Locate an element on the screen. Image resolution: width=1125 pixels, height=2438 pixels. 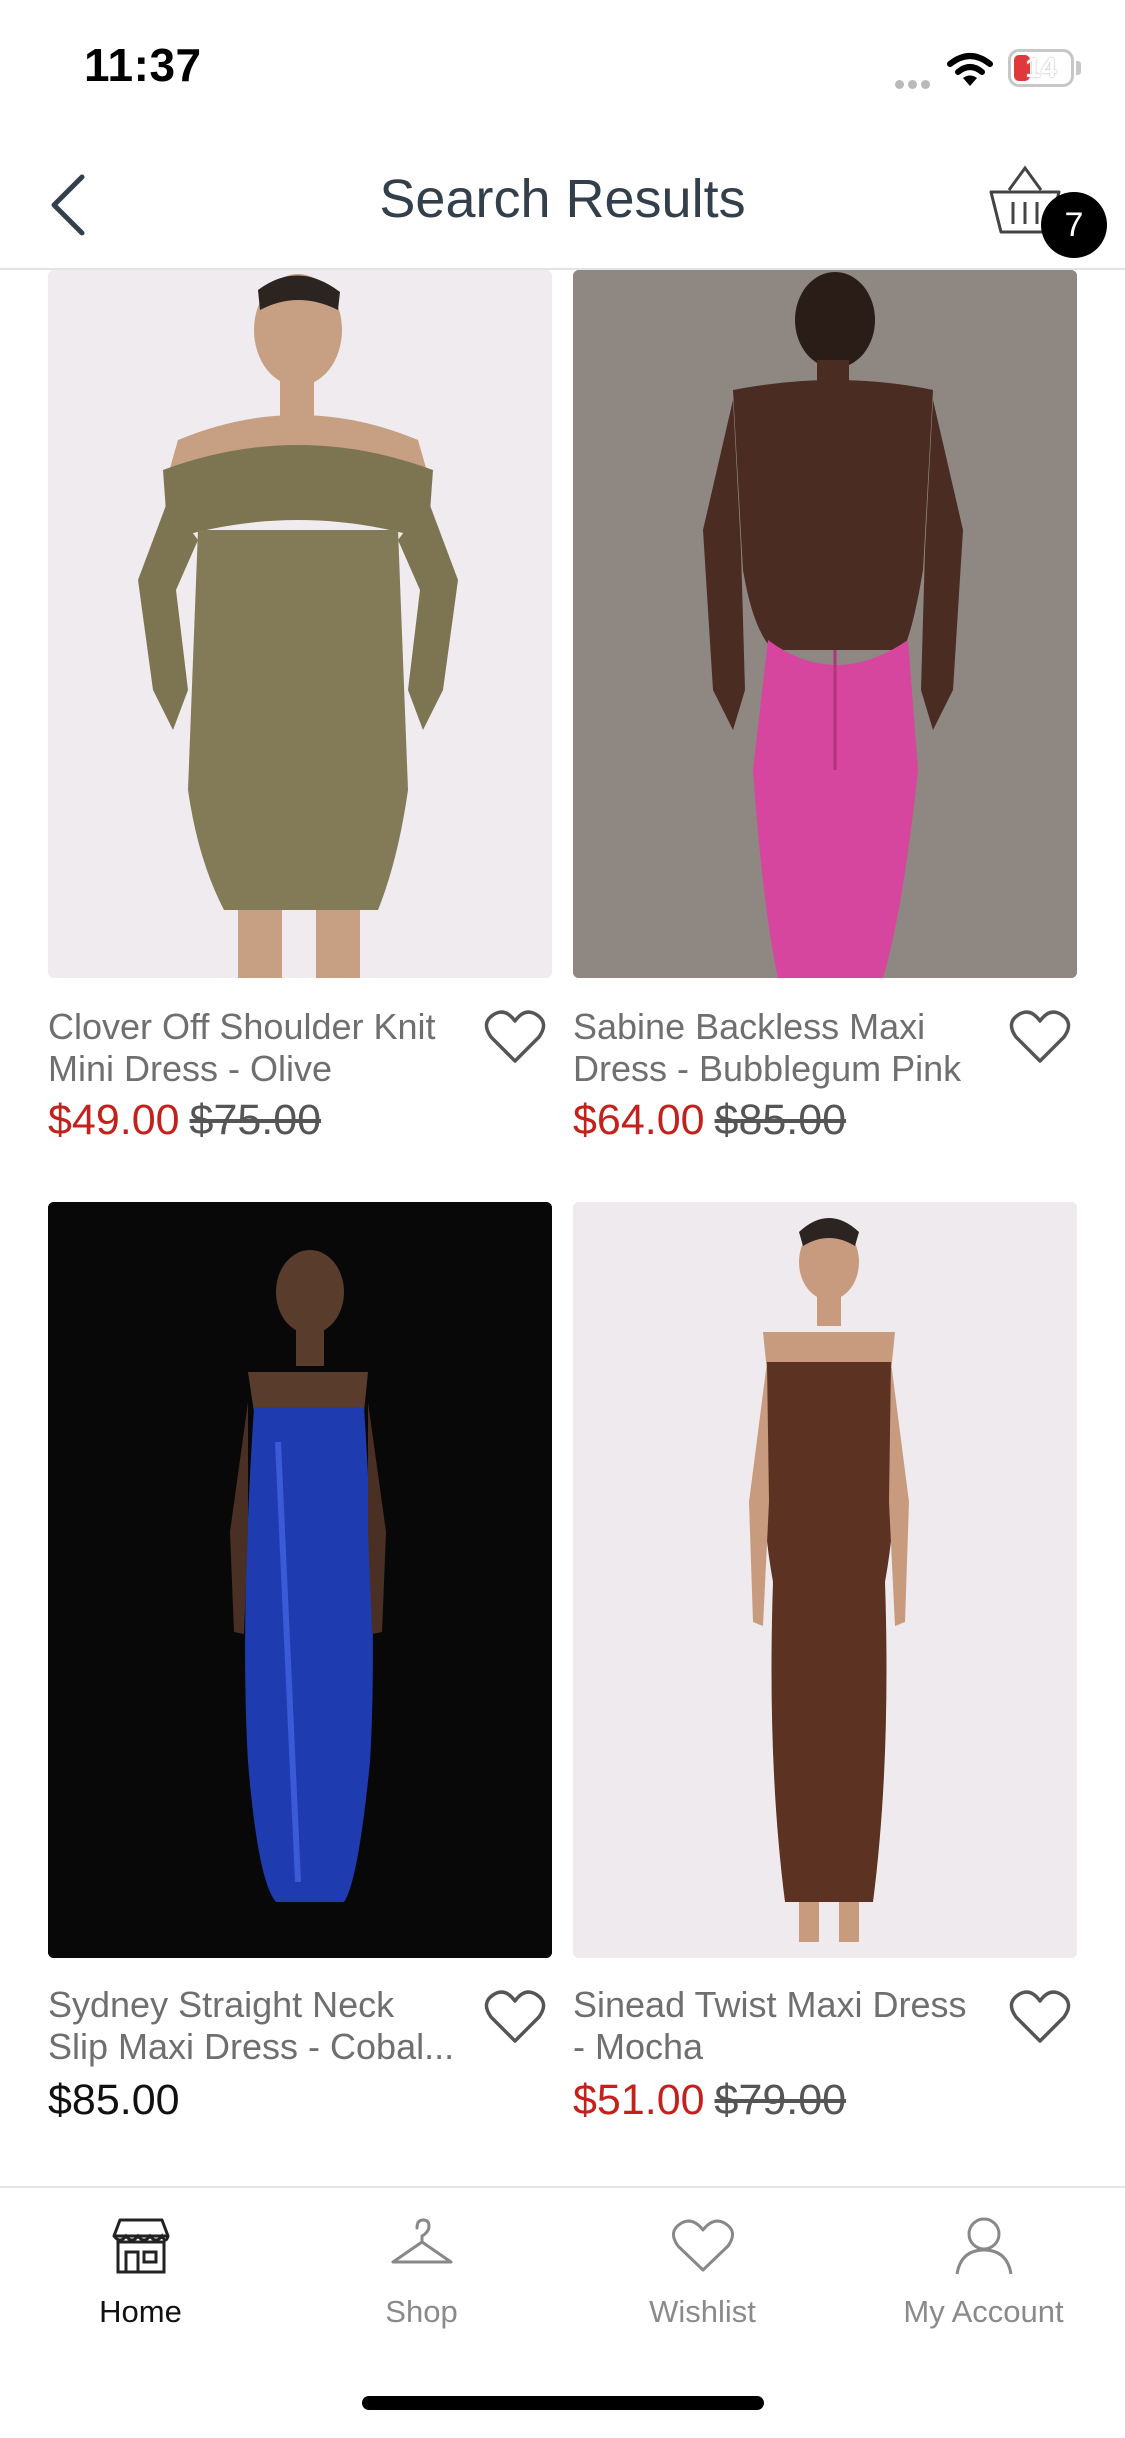
status-time: 11:37 is located at coordinates (143, 65).